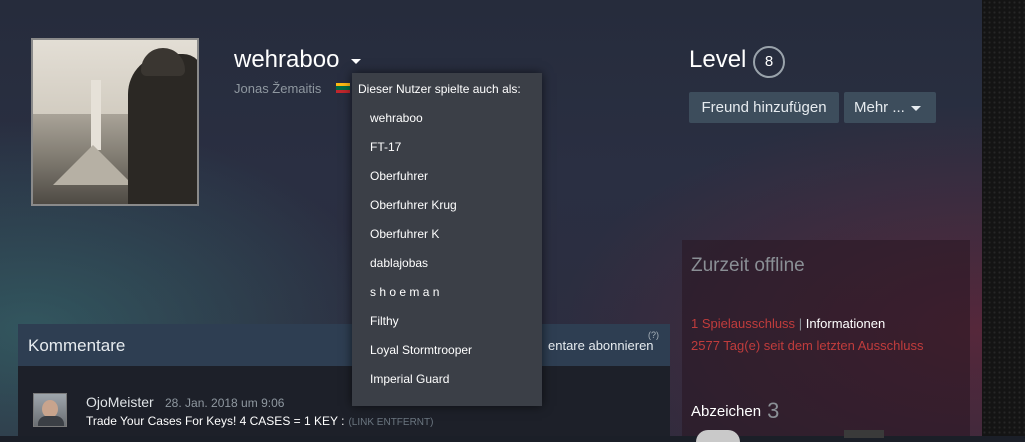 The image size is (1025, 442). Describe the element at coordinates (77, 345) in the screenshot. I see `comments-title: Kommentare` at that location.